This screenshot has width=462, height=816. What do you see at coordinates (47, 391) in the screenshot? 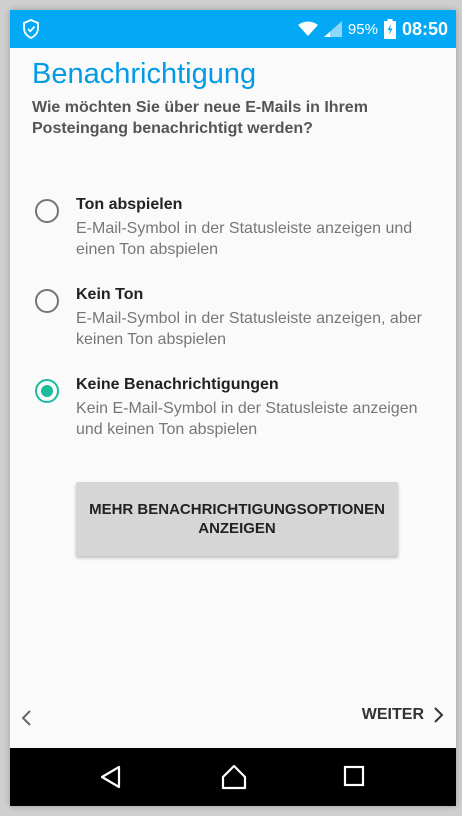
I see `radio-selected-icon` at bounding box center [47, 391].